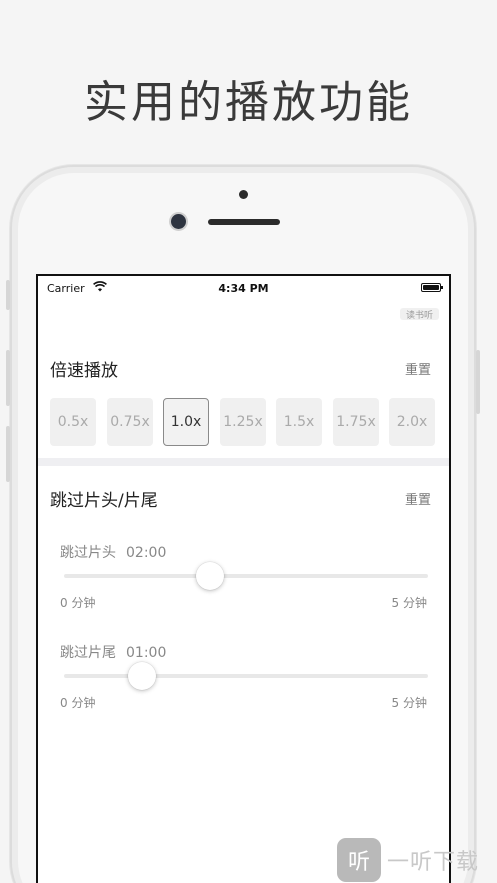  Describe the element at coordinates (418, 368) in the screenshot. I see `speed-reset-button: 重置` at that location.